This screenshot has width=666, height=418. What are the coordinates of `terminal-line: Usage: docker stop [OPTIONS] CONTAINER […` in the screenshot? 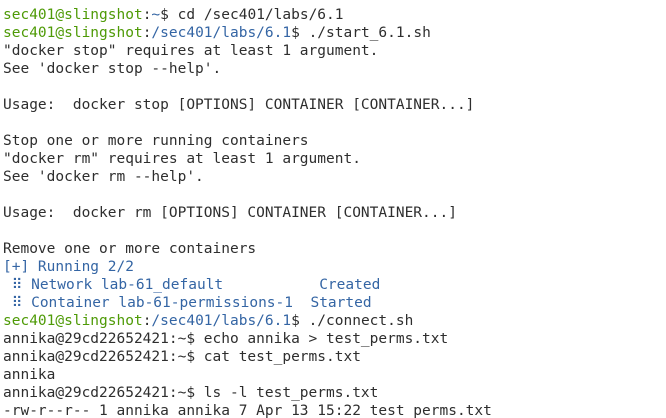 It's located at (333, 105).